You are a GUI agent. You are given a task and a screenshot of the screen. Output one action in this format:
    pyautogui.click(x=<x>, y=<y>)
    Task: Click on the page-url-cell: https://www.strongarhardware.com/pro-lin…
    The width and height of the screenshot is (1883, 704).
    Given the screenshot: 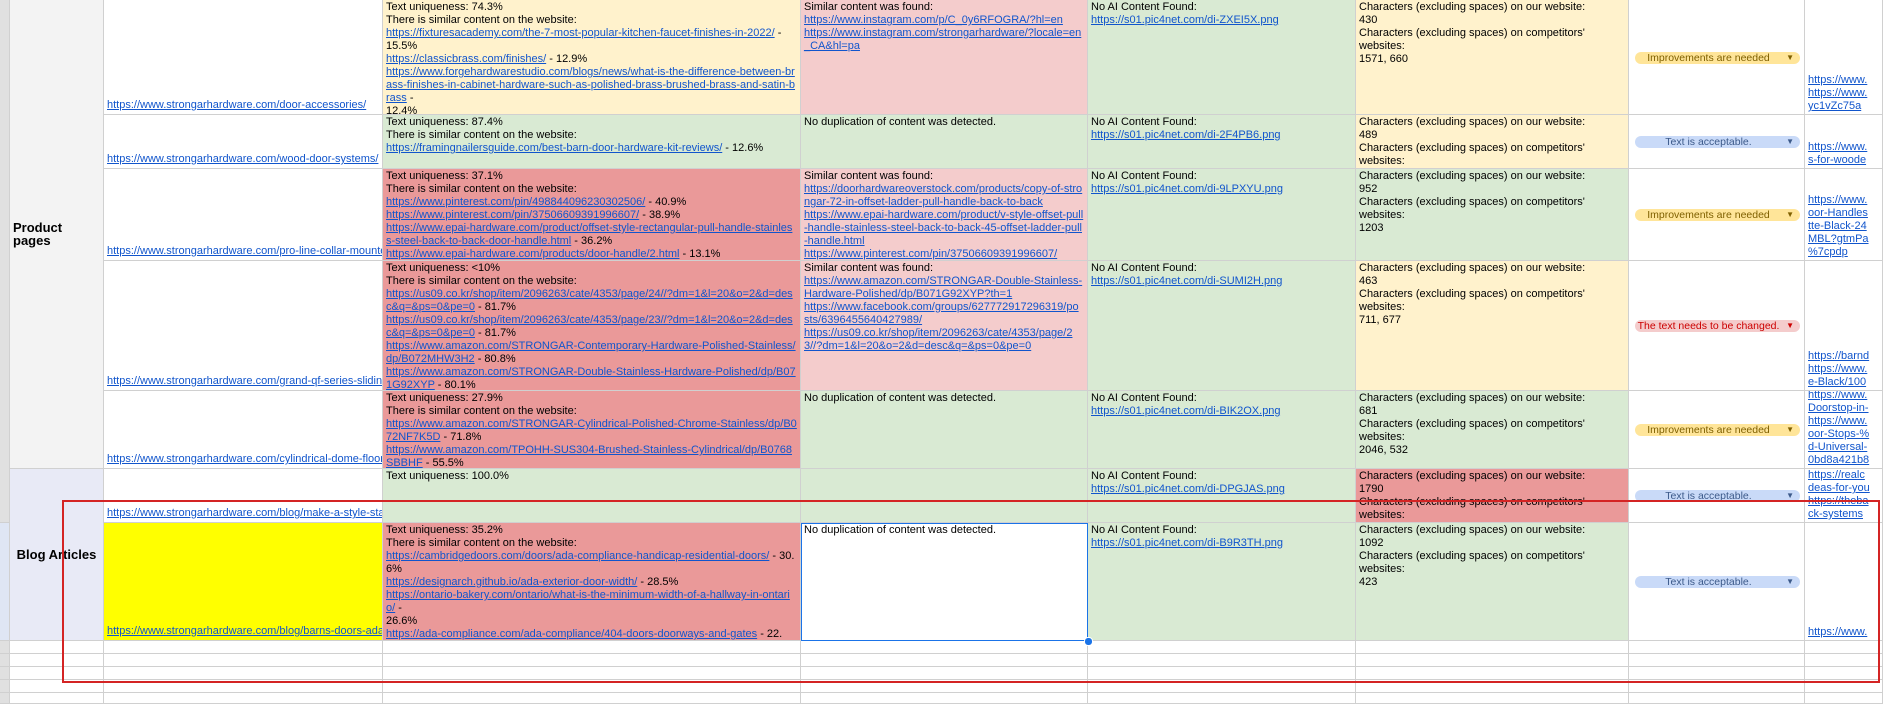 What is the action you would take?
    pyautogui.click(x=243, y=215)
    